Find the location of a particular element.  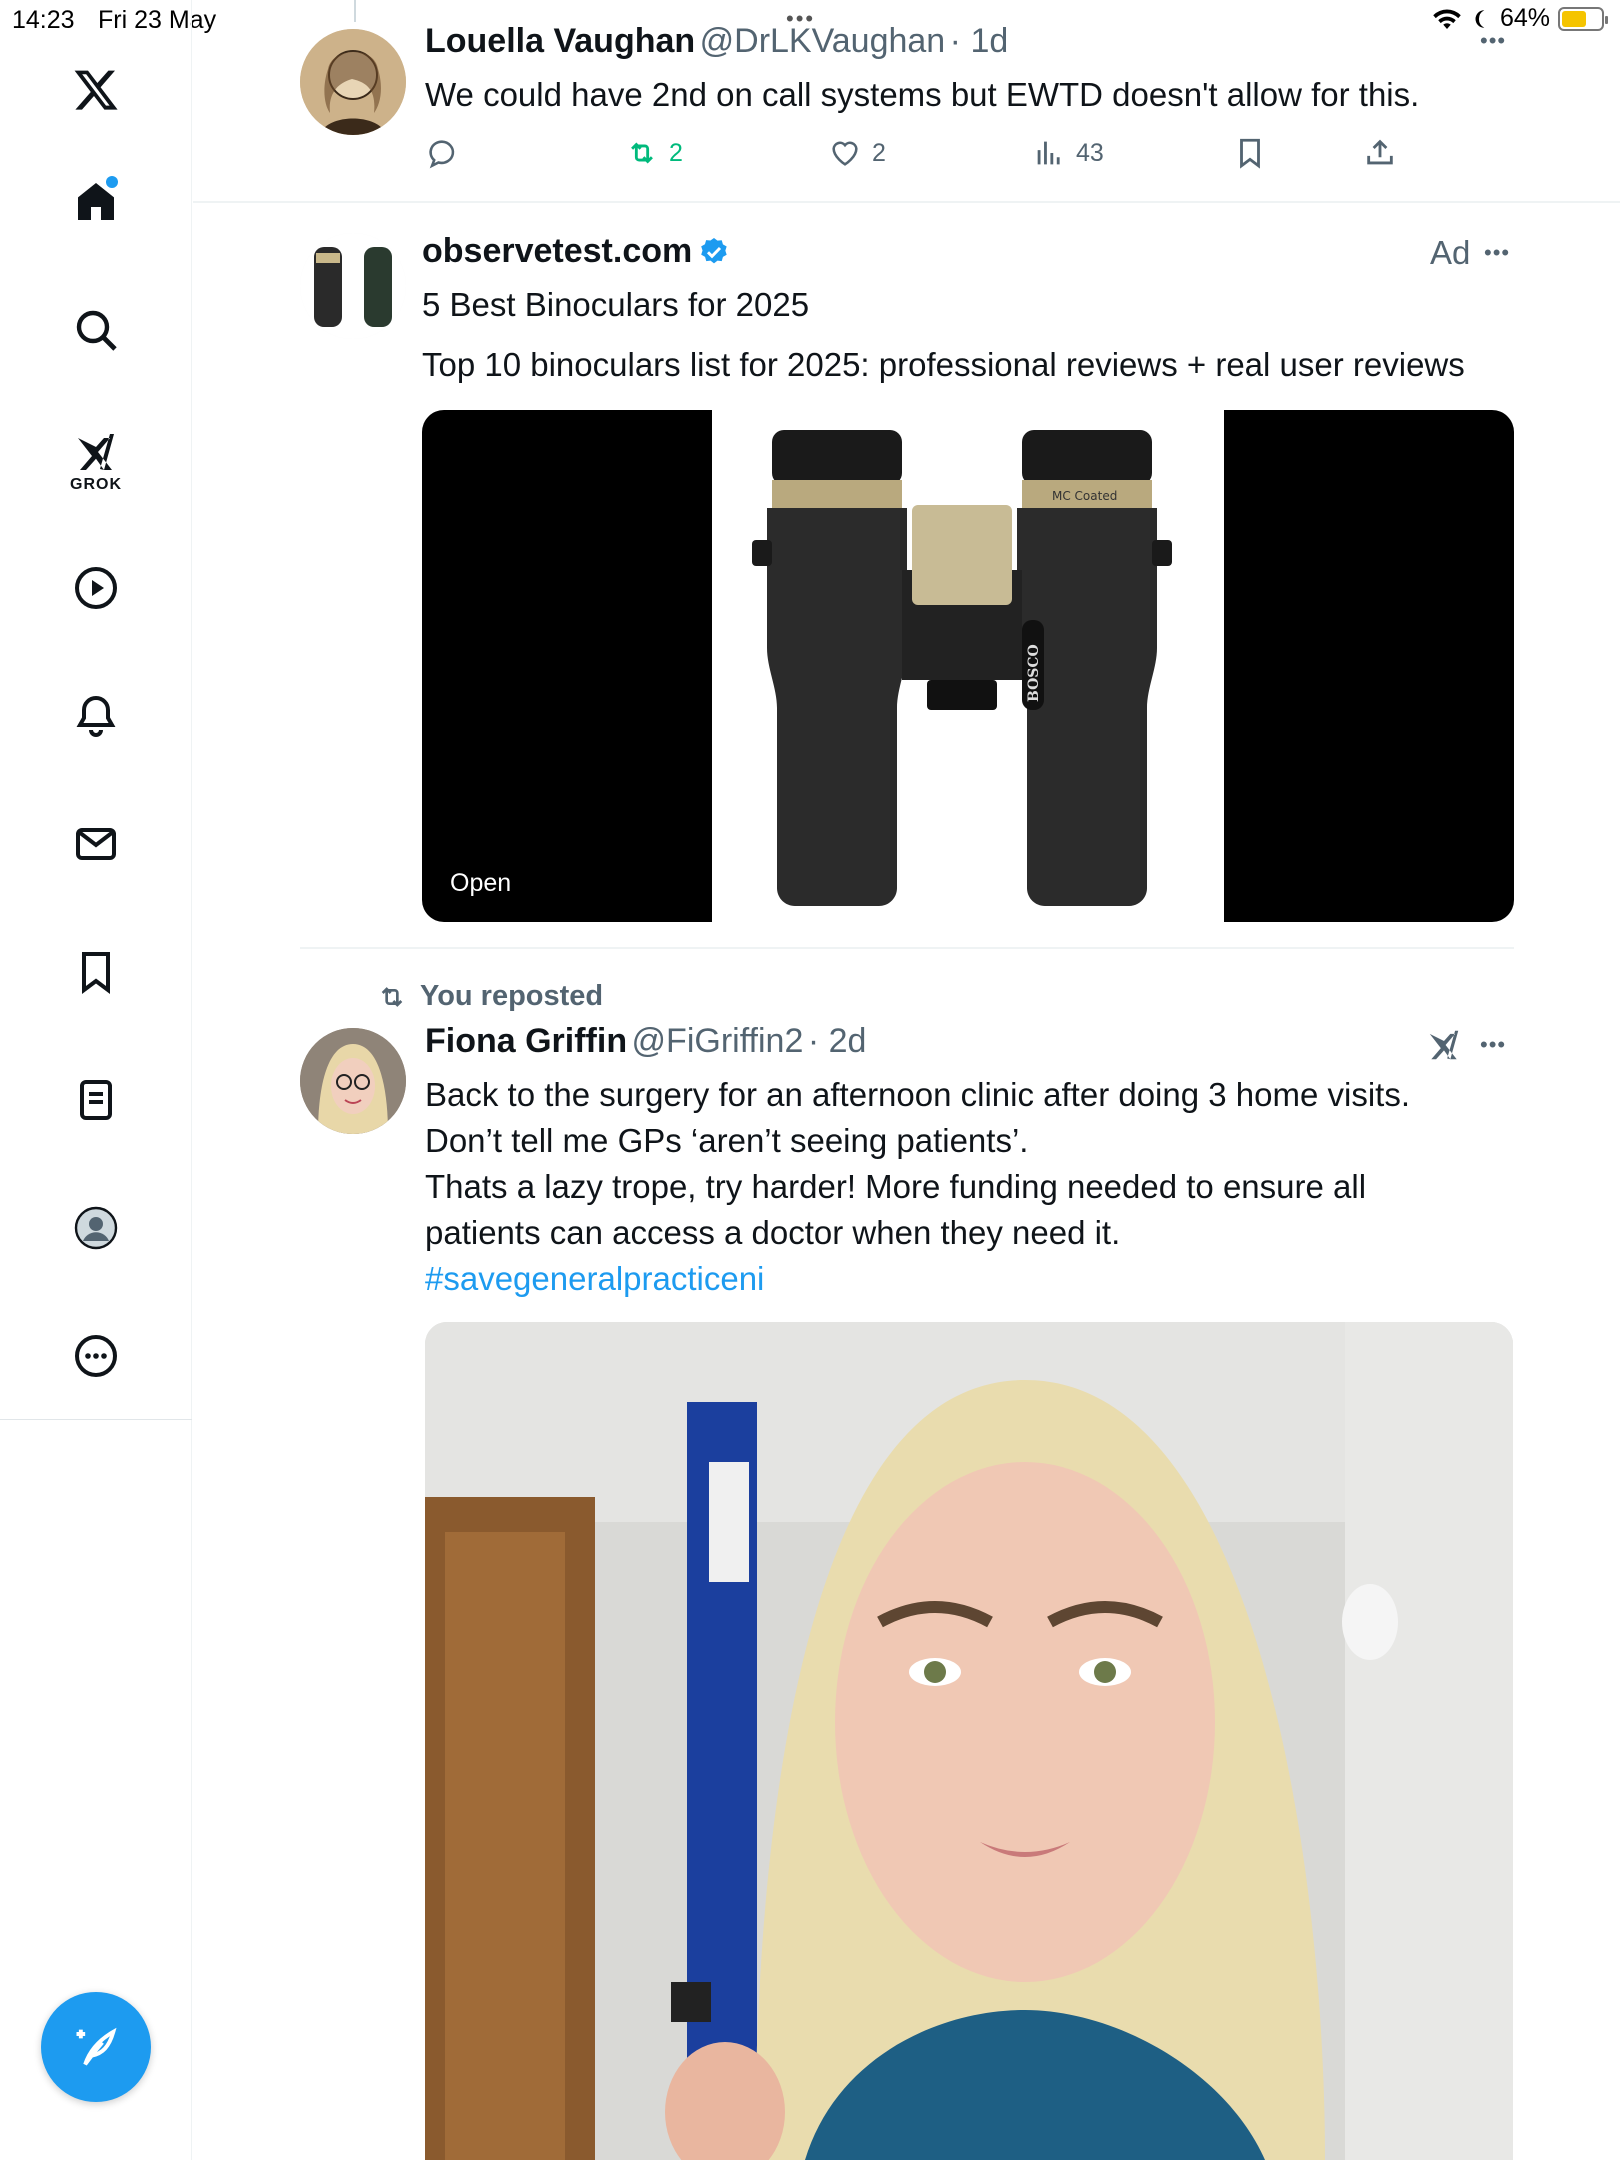

author-name: Fiona Griffin is located at coordinates (526, 1041).